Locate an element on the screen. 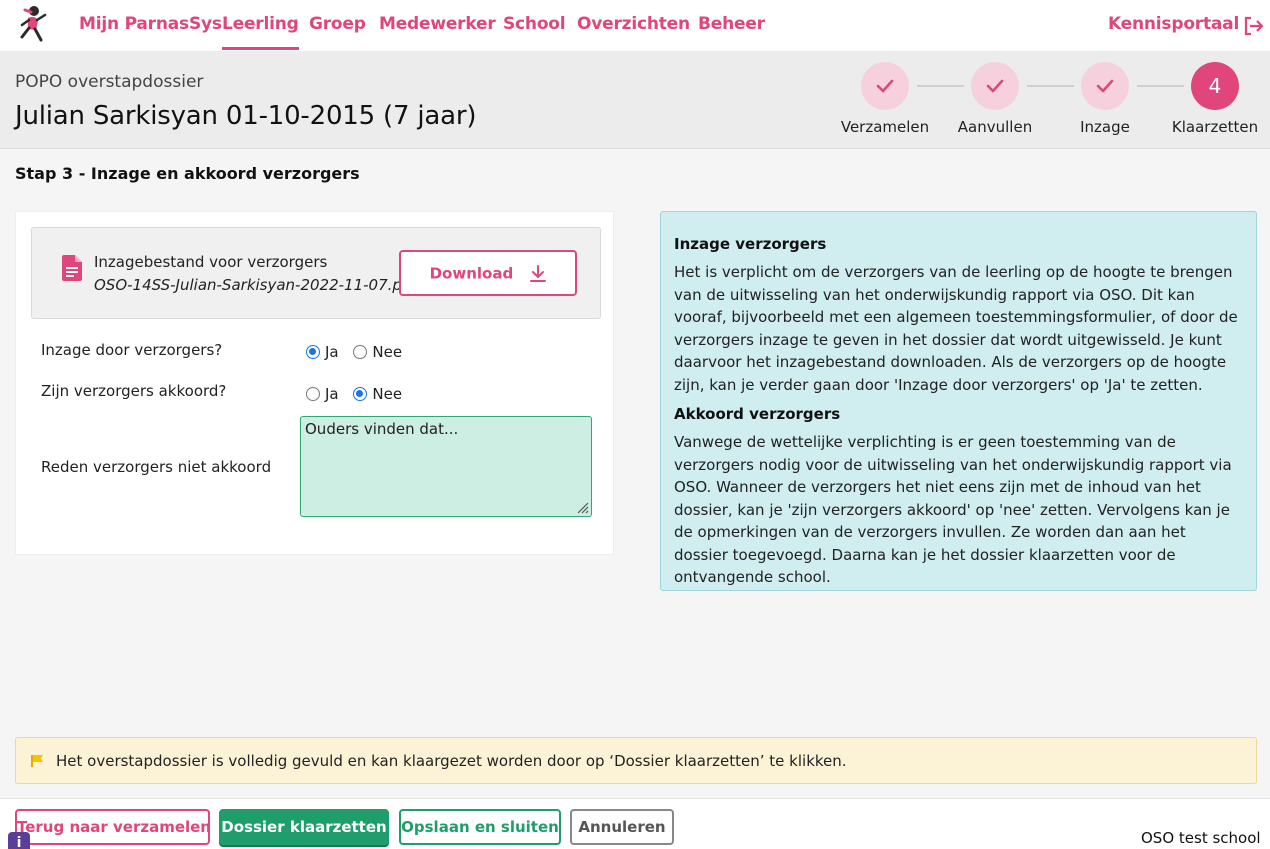  cancel-button: Annuleren is located at coordinates (622, 827).